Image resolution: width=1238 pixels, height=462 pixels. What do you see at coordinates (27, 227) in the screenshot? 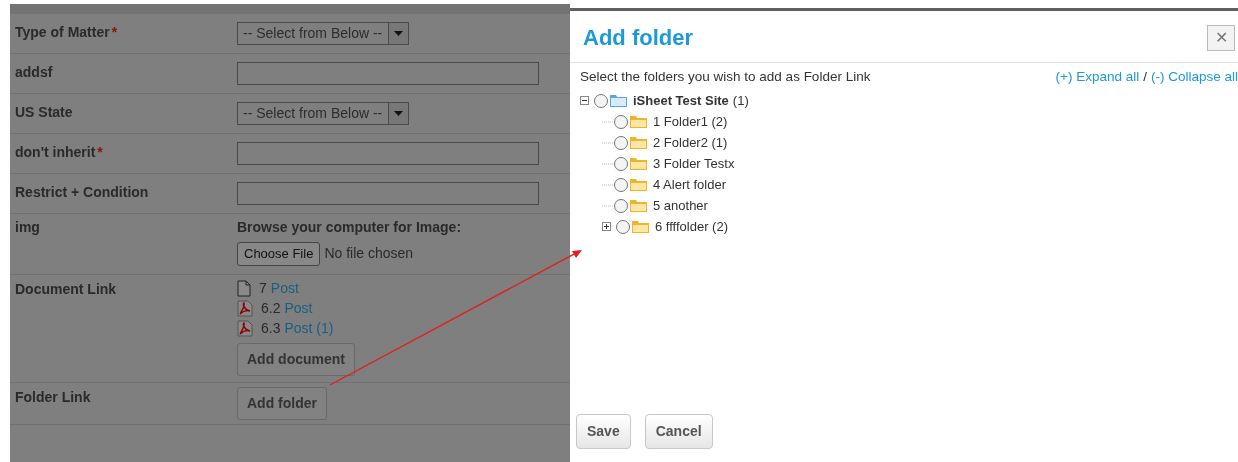
I see `field-label: img` at bounding box center [27, 227].